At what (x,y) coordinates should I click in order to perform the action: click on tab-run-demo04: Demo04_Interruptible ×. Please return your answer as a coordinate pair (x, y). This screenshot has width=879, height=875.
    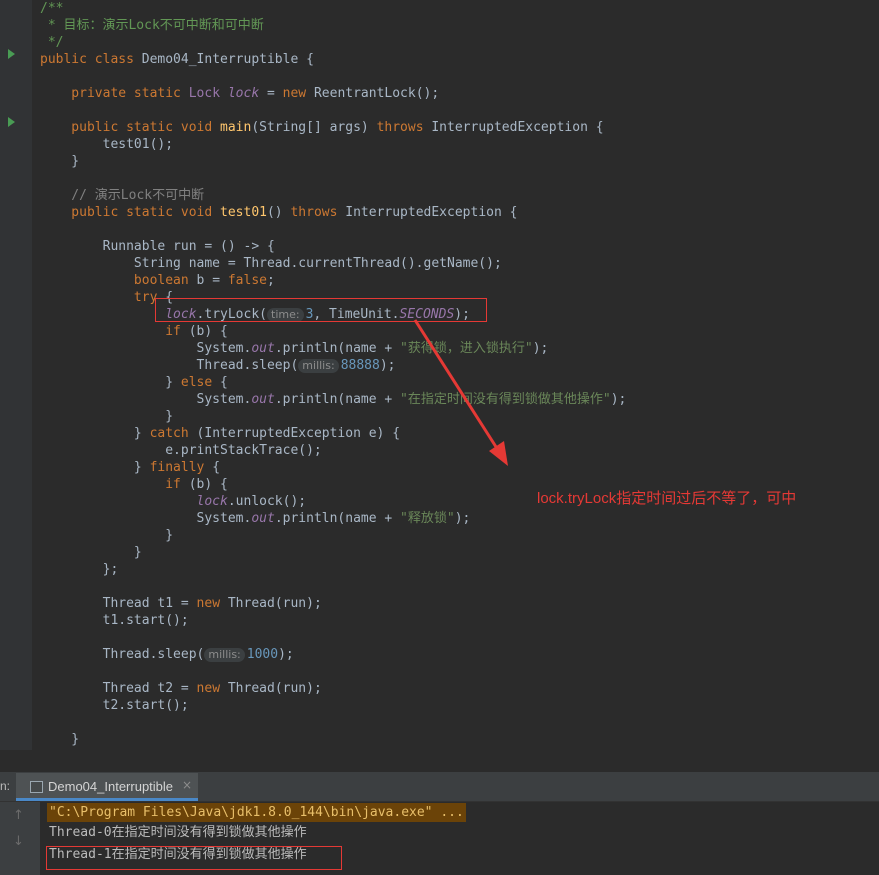
    Looking at the image, I should click on (107, 787).